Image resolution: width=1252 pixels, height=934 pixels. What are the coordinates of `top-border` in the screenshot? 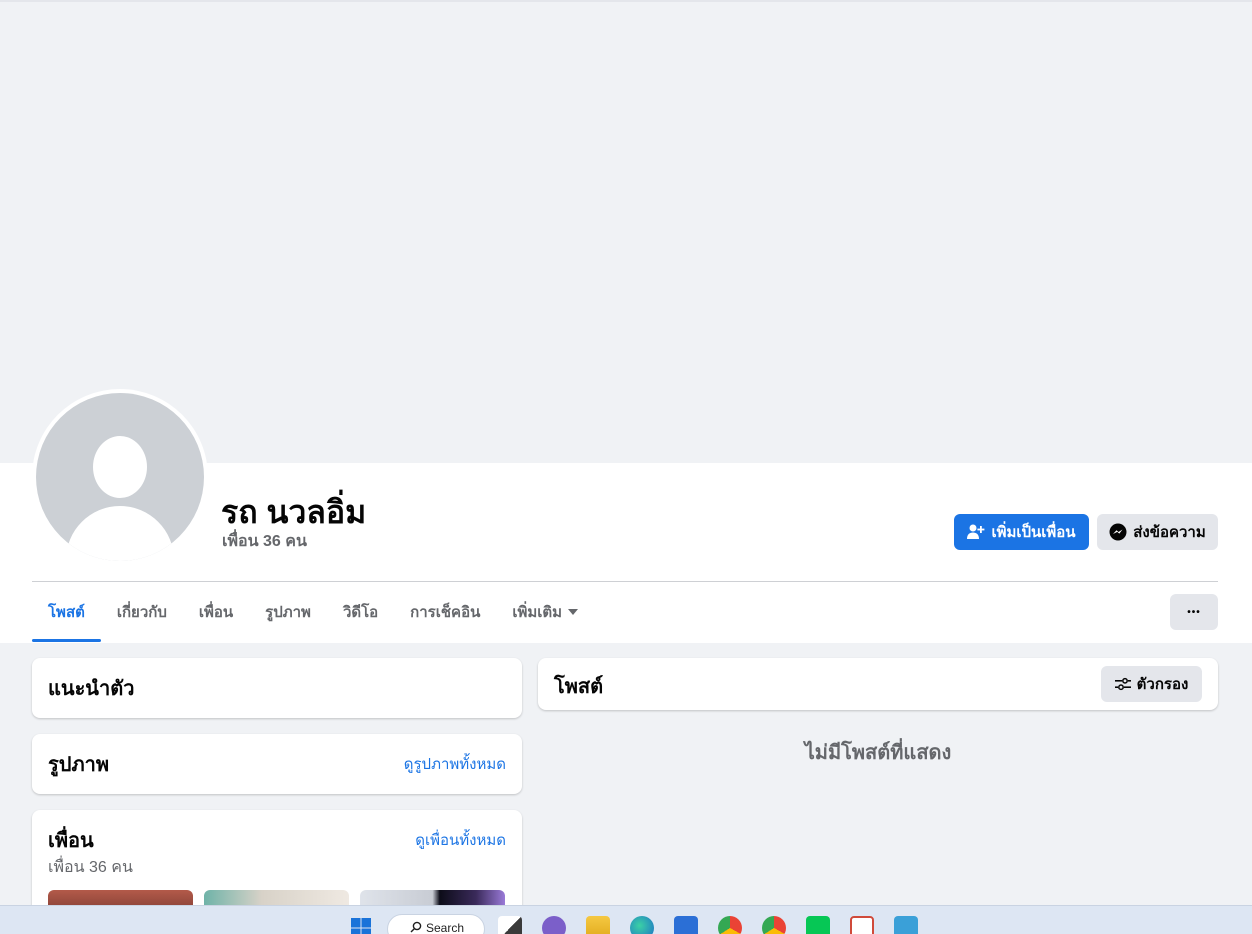 It's located at (626, 1).